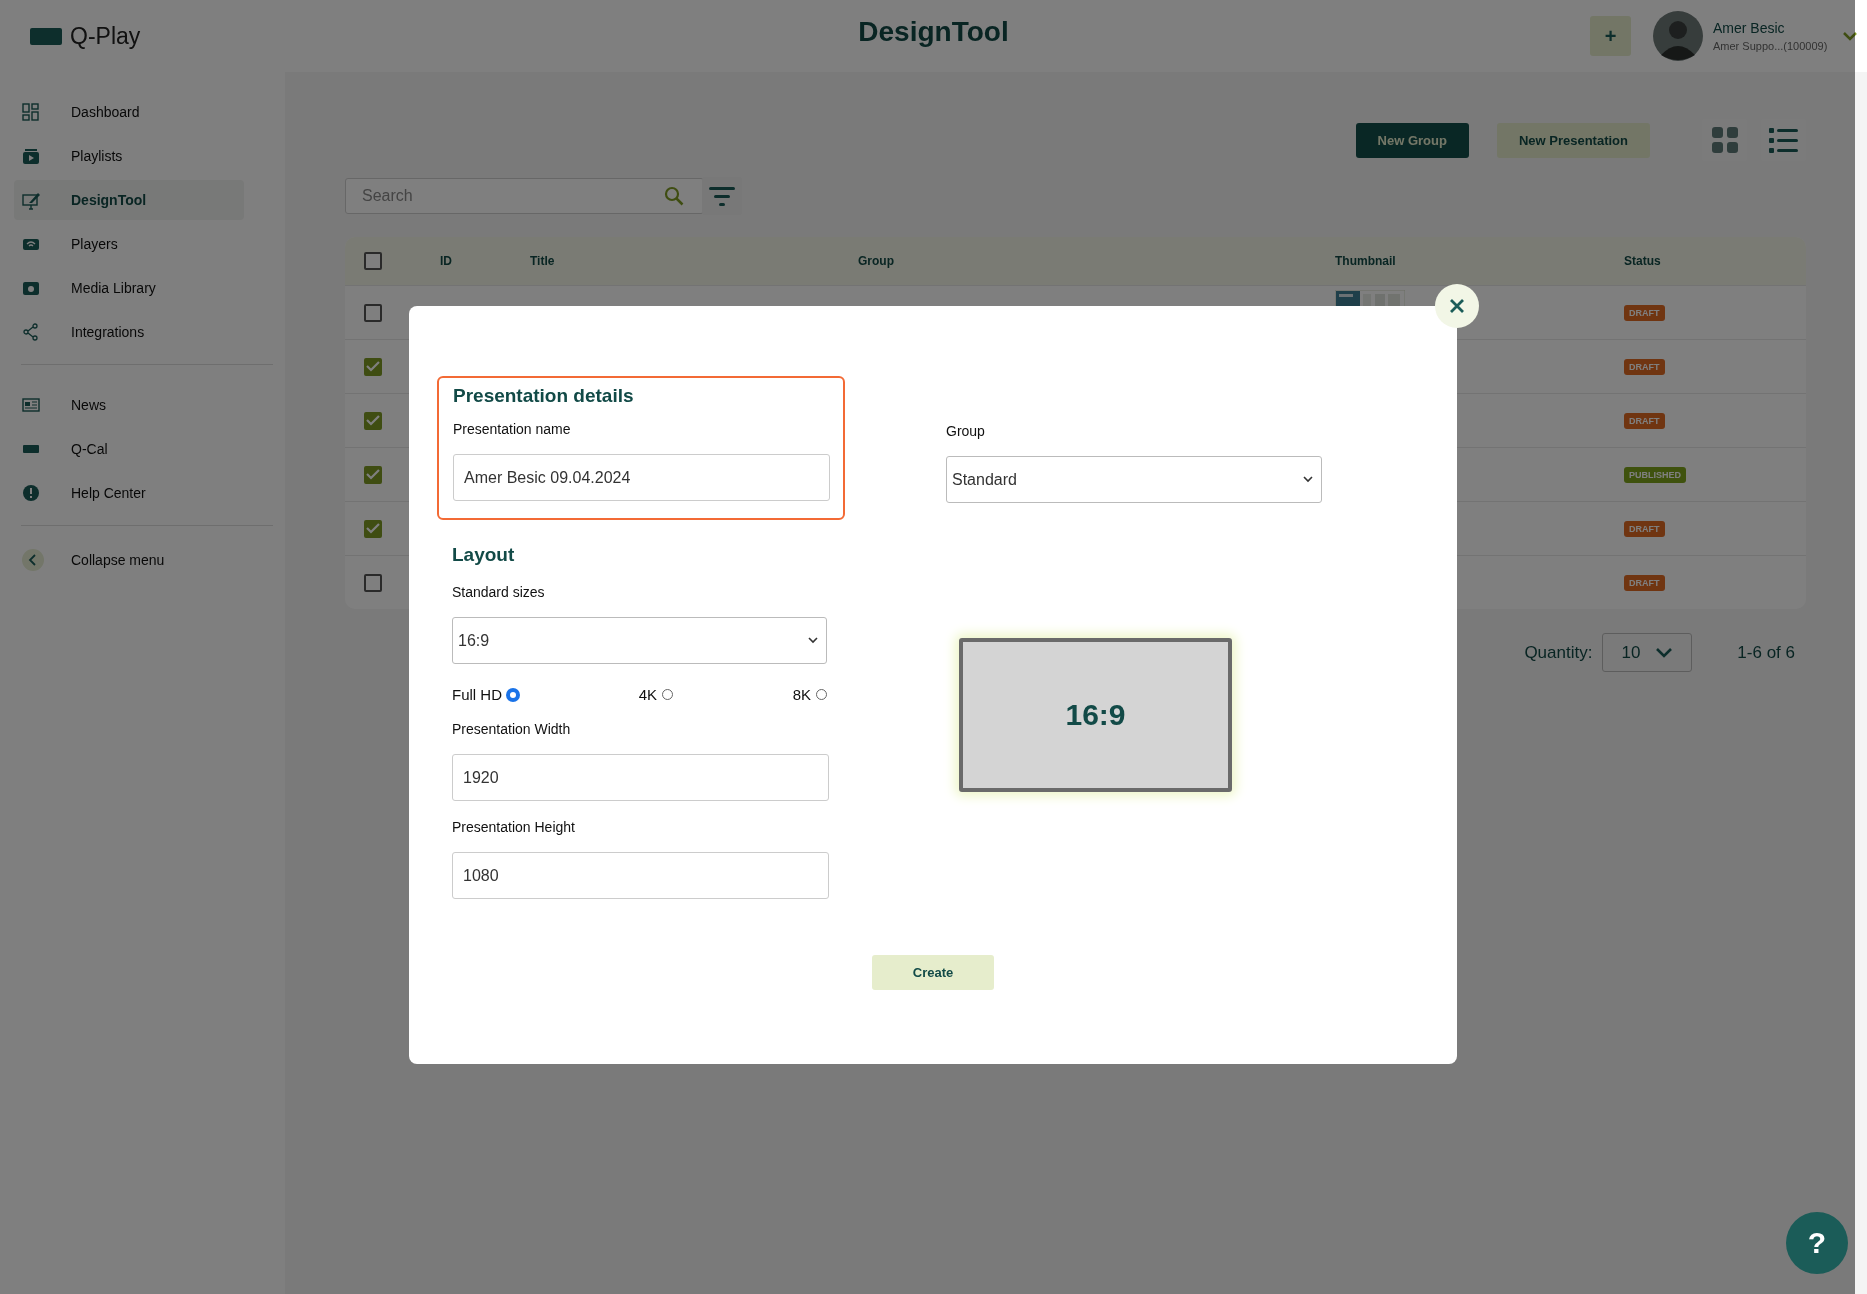  Describe the element at coordinates (1724, 140) in the screenshot. I see `grid-icon` at that location.